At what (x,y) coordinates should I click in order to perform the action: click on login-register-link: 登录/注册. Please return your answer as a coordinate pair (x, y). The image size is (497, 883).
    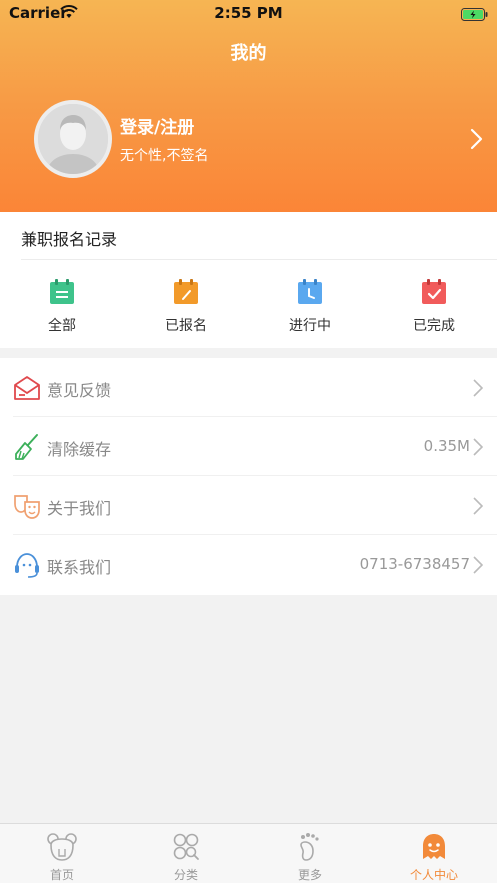
    Looking at the image, I should click on (157, 125).